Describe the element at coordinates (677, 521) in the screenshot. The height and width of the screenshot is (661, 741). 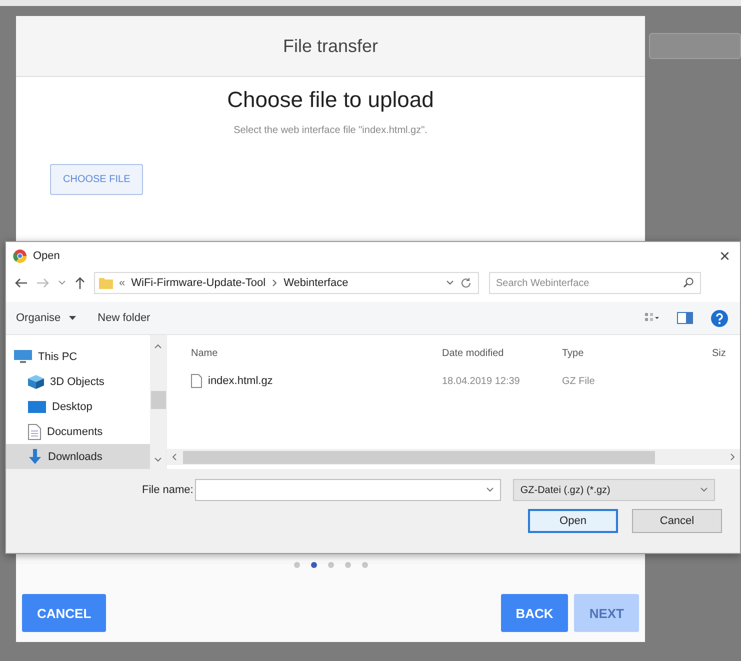
I see `dialog-button: Cancel` at that location.